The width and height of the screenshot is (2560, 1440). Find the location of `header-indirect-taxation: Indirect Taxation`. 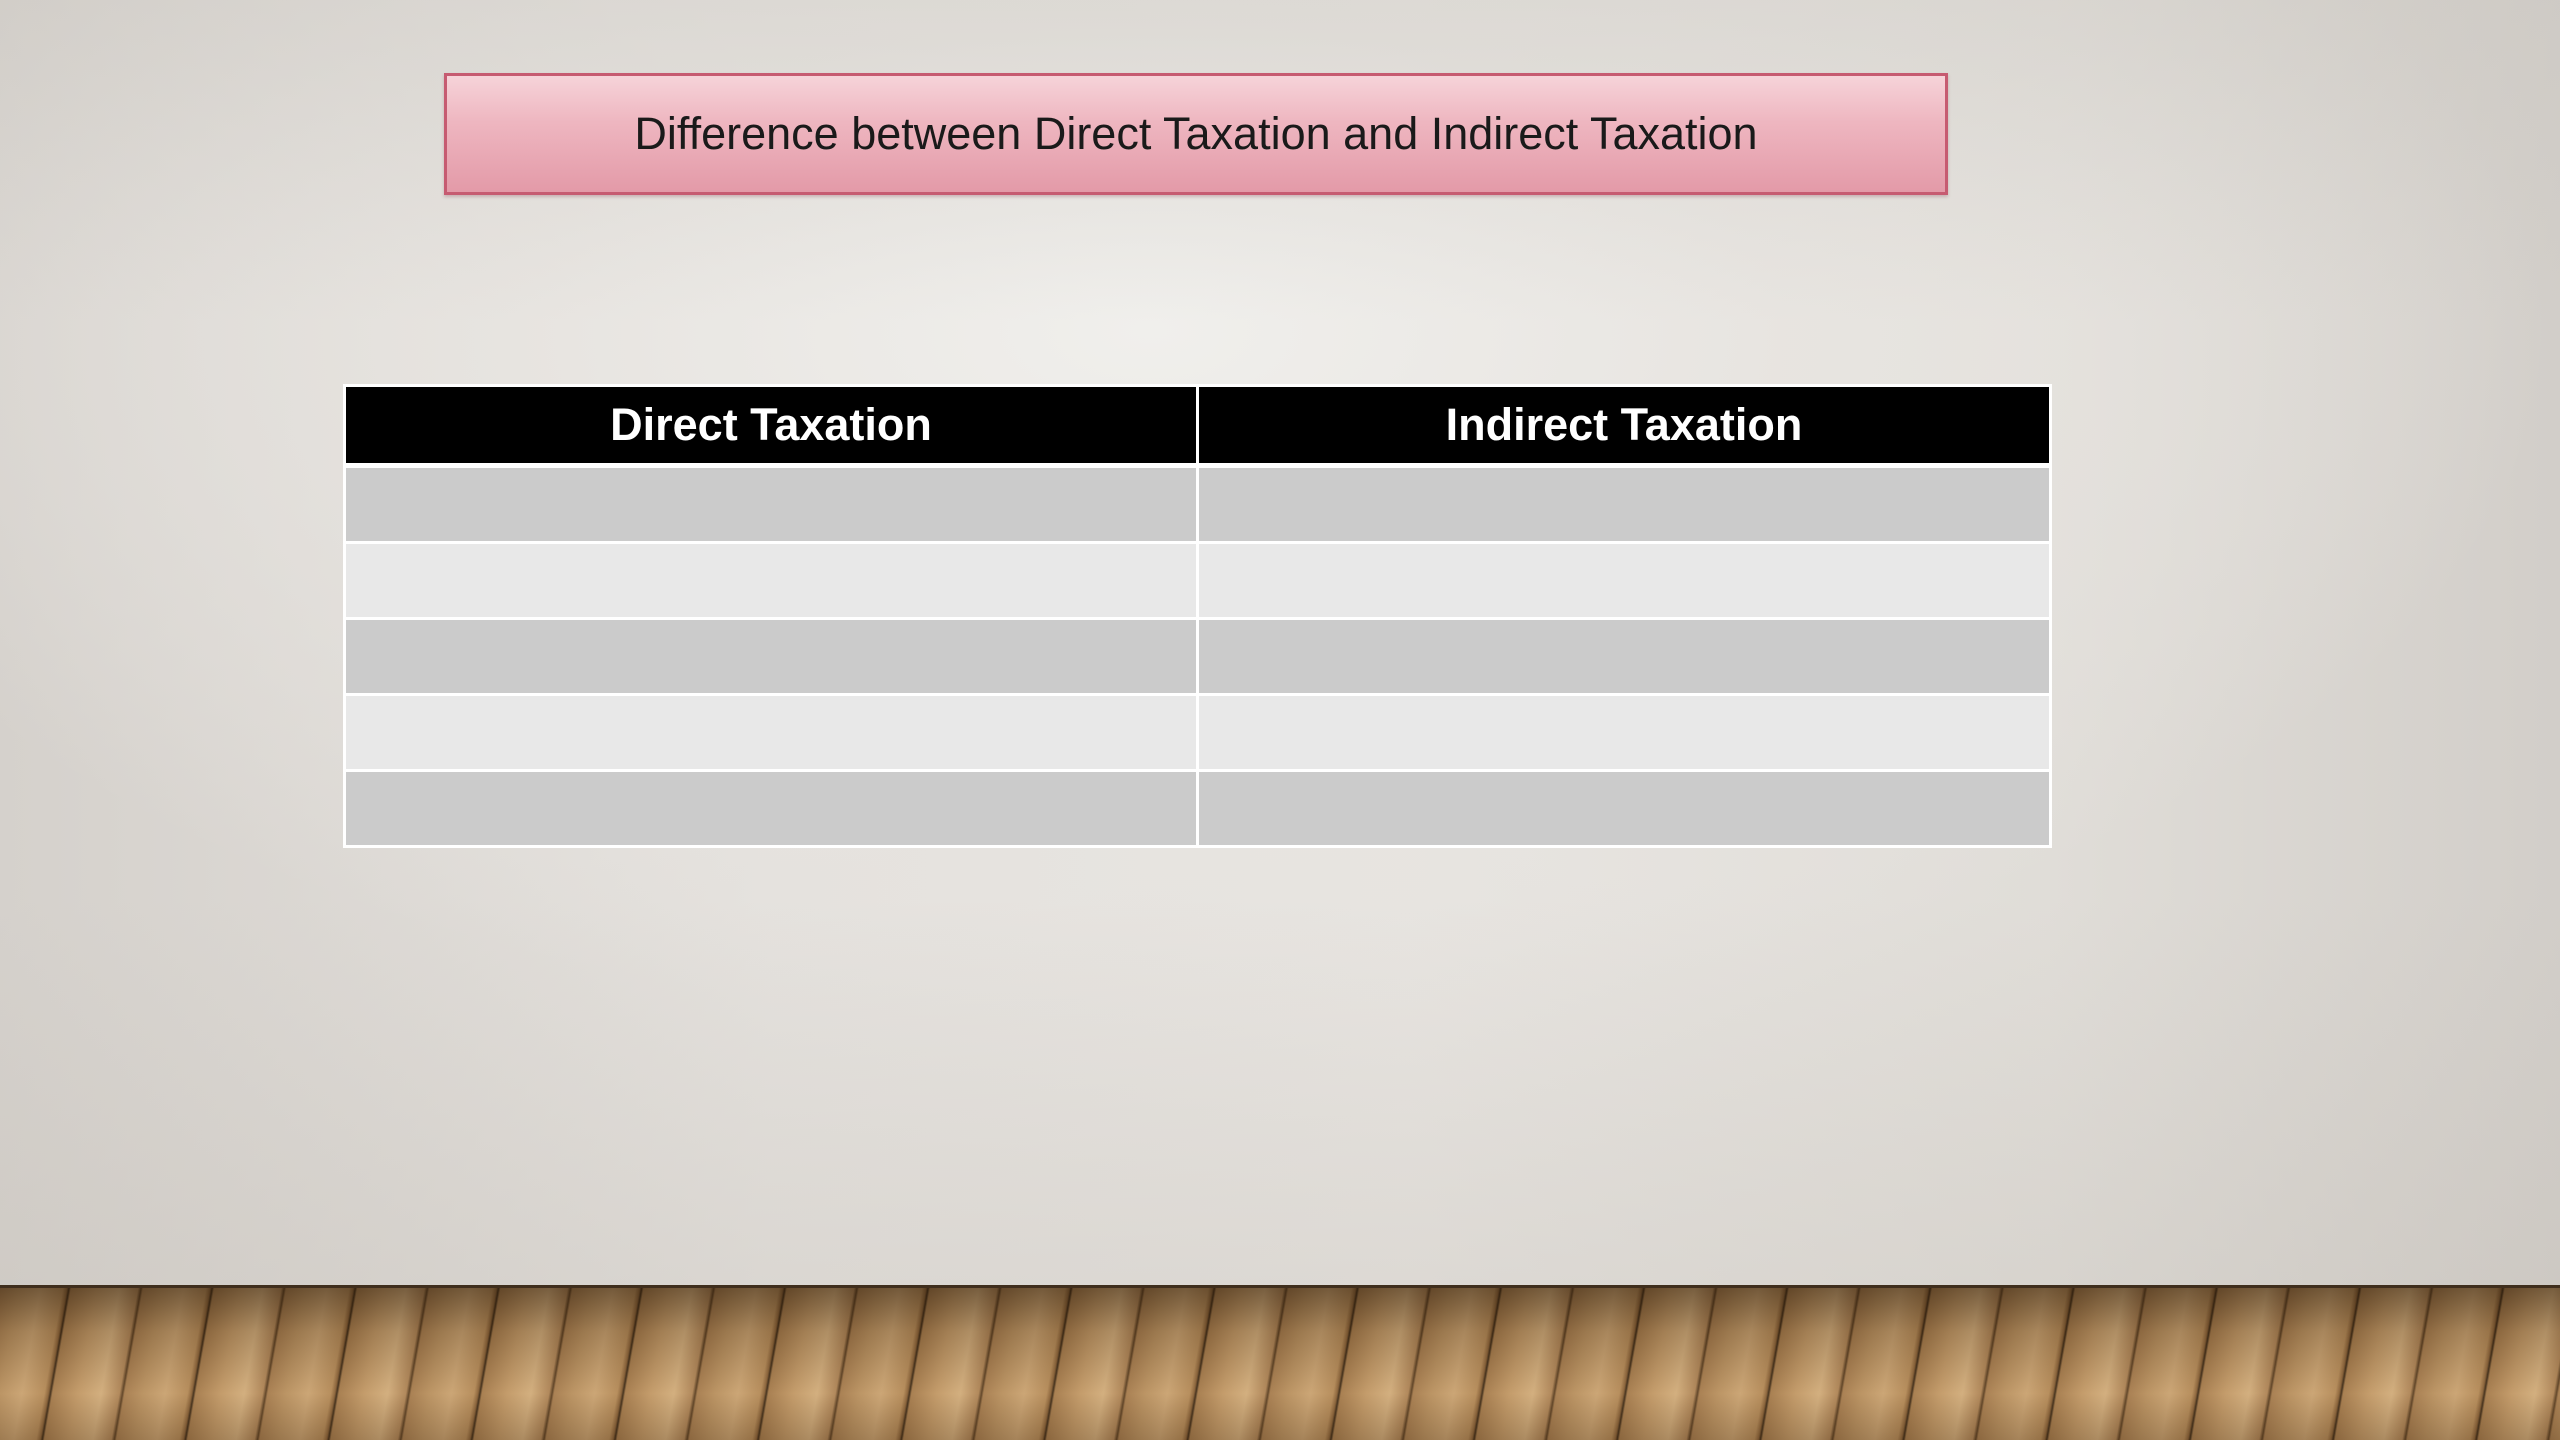

header-indirect-taxation: Indirect Taxation is located at coordinates (1624, 426).